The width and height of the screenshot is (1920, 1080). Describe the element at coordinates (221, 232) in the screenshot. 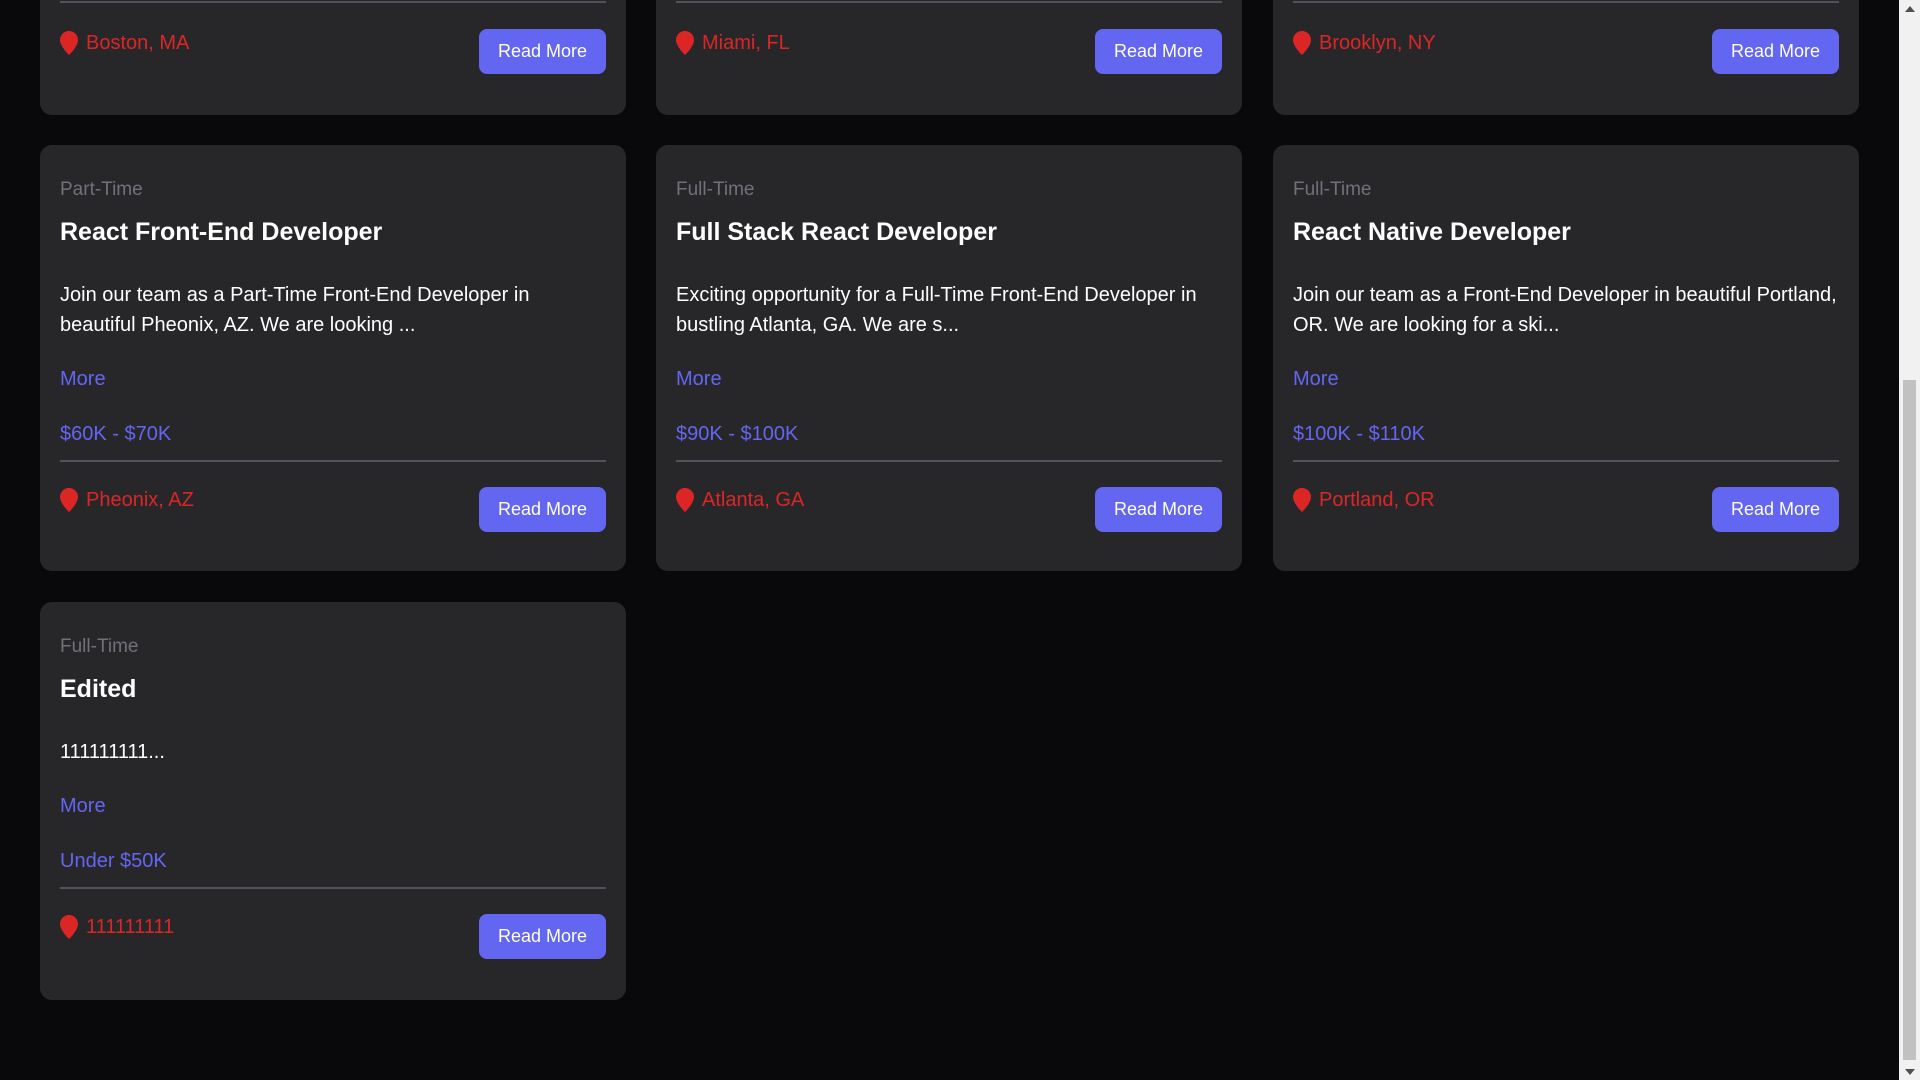

I see `job-title: React Front-End Developer` at that location.